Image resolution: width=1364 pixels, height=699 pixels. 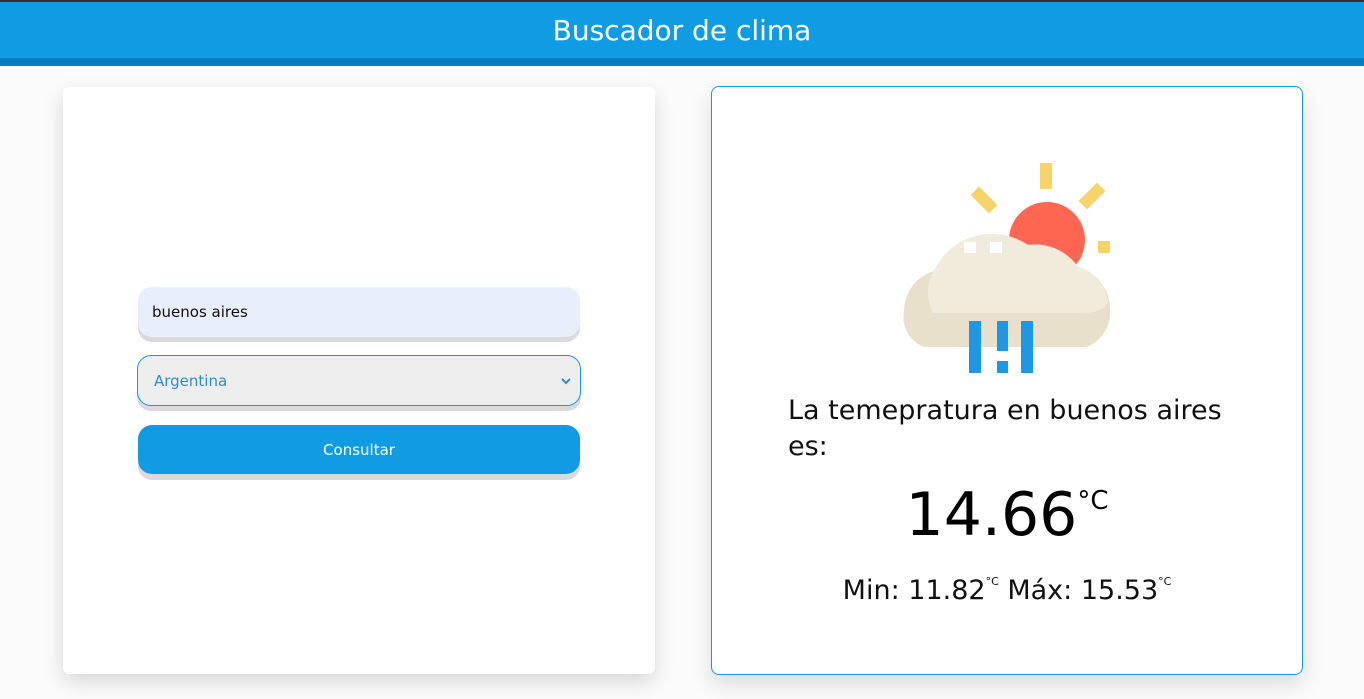 I want to click on chevron-down-icon, so click(x=566, y=381).